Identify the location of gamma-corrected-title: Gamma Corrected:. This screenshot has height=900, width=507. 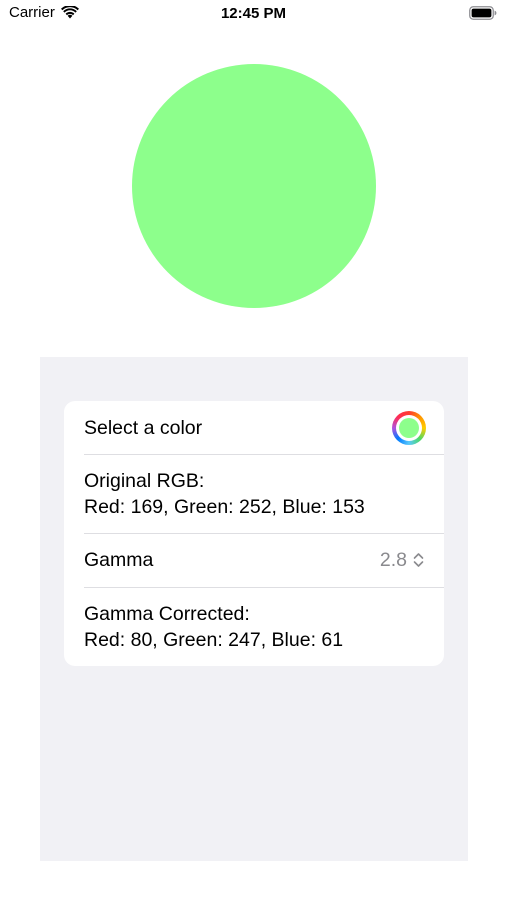
(167, 614).